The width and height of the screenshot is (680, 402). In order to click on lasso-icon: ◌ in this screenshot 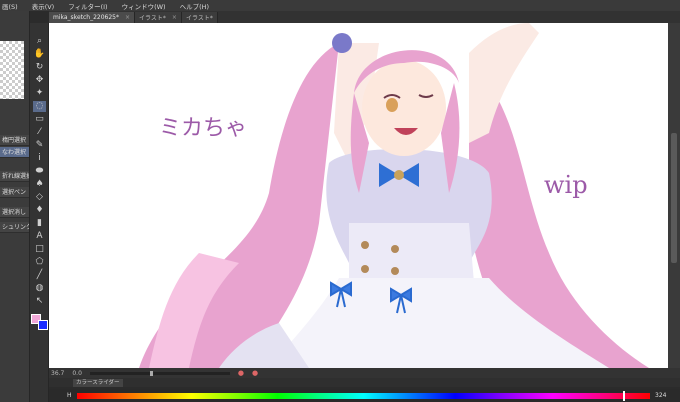, I will do `click(39, 106)`.